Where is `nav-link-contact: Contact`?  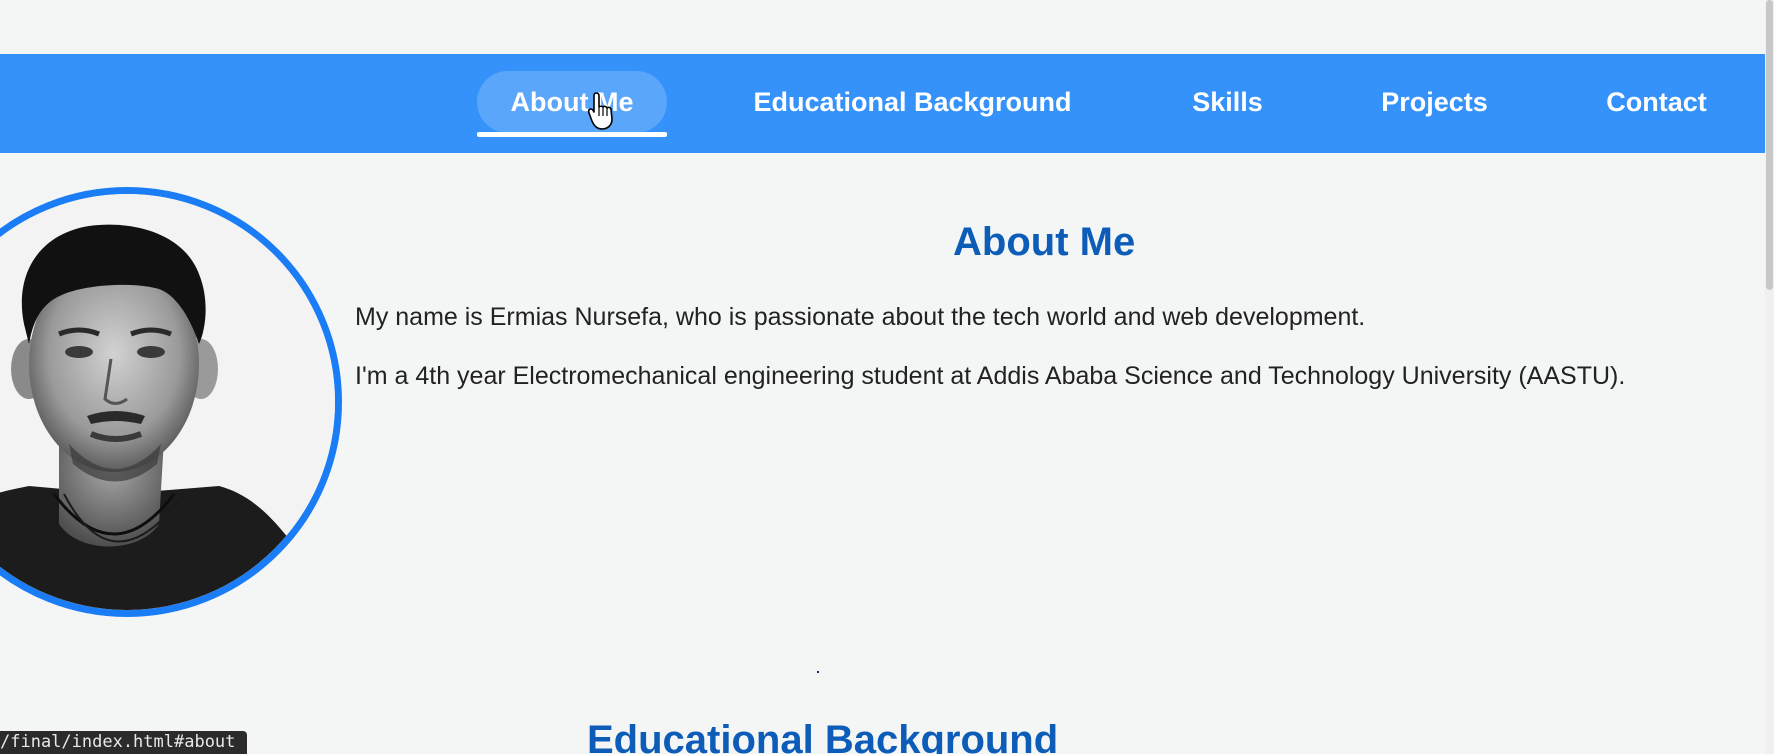 nav-link-contact: Contact is located at coordinates (1656, 102).